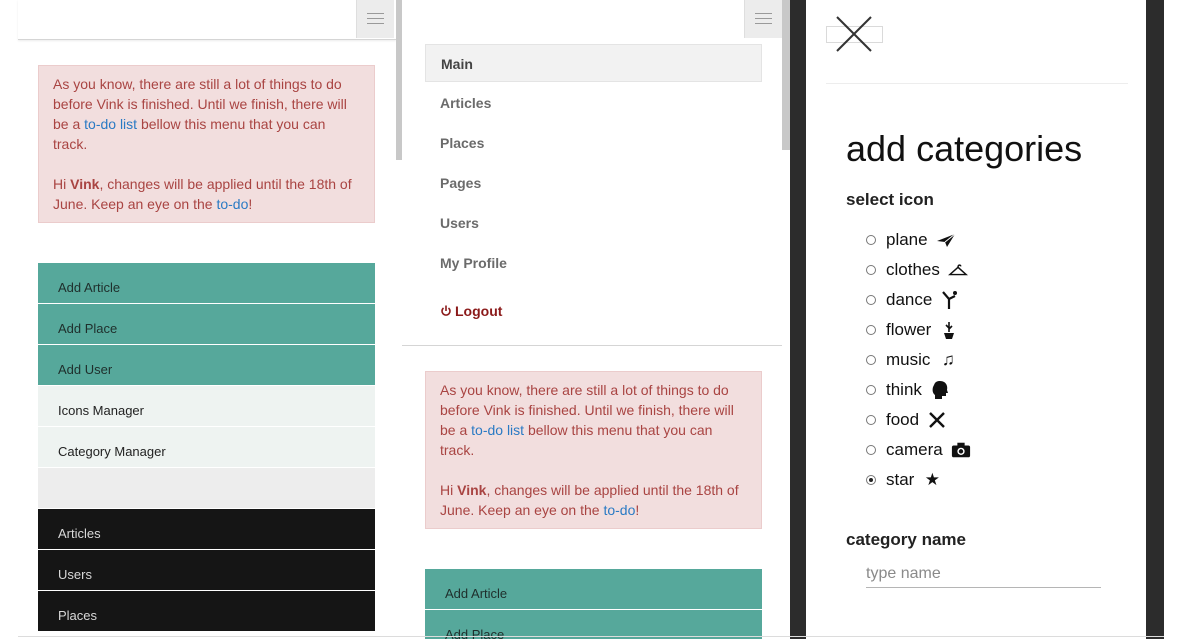 The height and width of the screenshot is (639, 1182). What do you see at coordinates (593, 183) in the screenshot?
I see `nav-item-pages: Pages` at bounding box center [593, 183].